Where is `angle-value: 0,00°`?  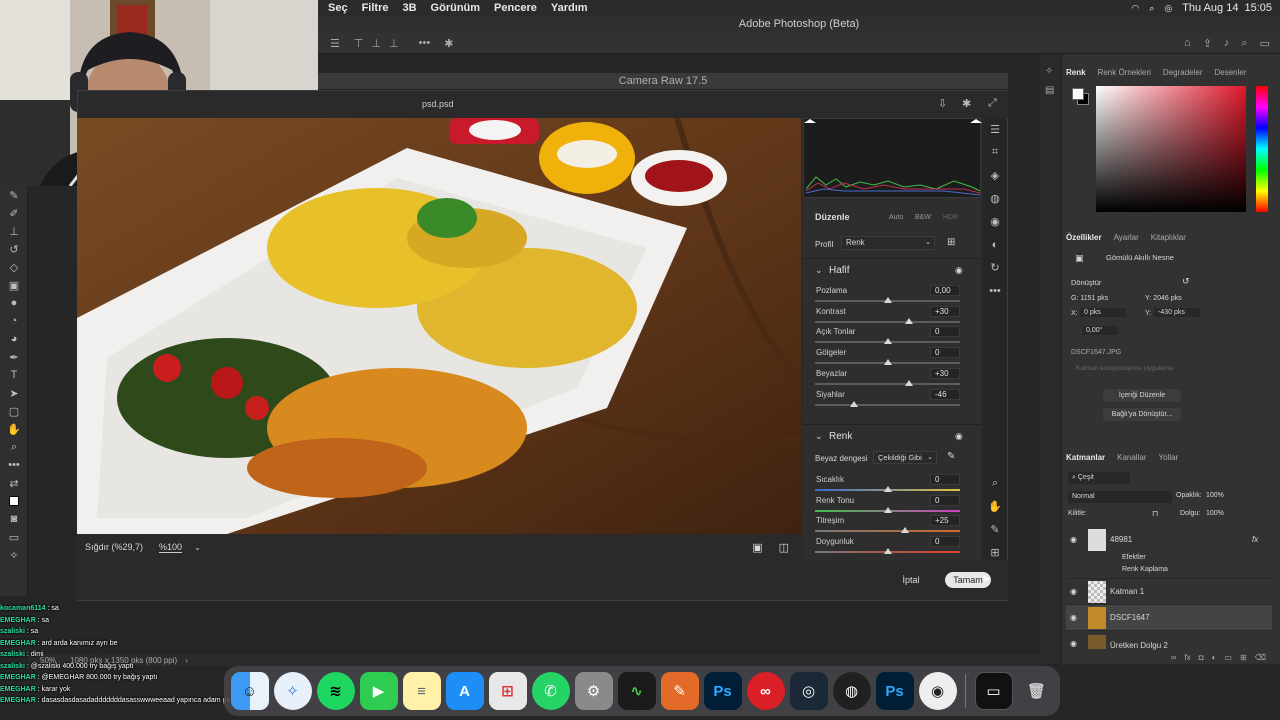 angle-value: 0,00° is located at coordinates (1100, 330).